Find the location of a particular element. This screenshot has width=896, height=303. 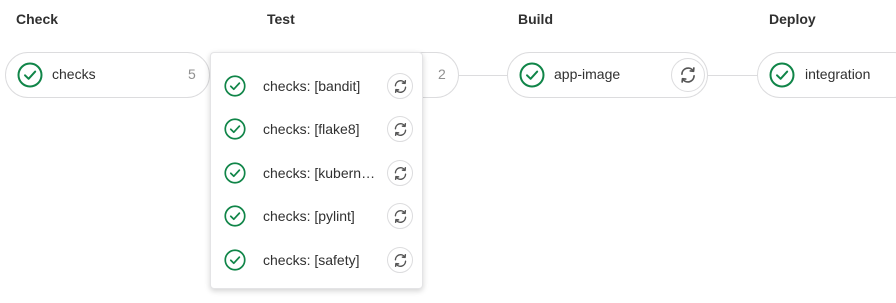

job-name: integration is located at coordinates (838, 74).